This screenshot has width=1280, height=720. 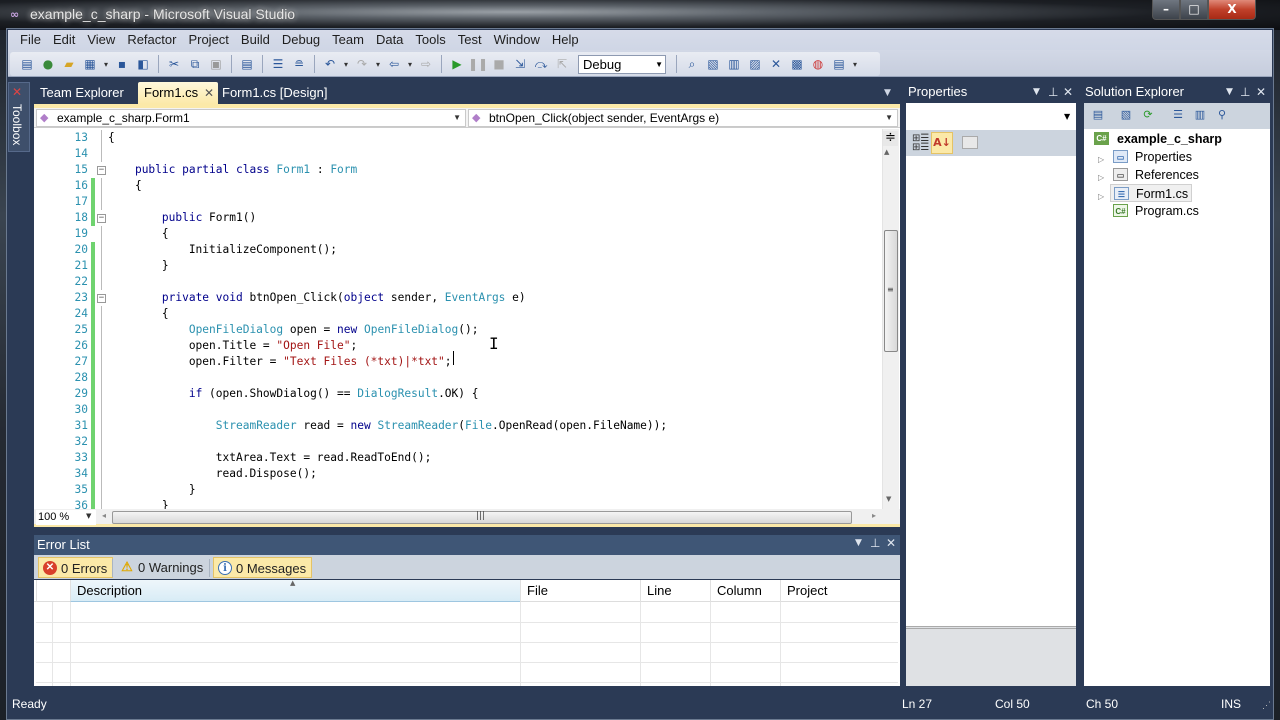 I want to click on code-line: 21 }, so click(x=459, y=266).